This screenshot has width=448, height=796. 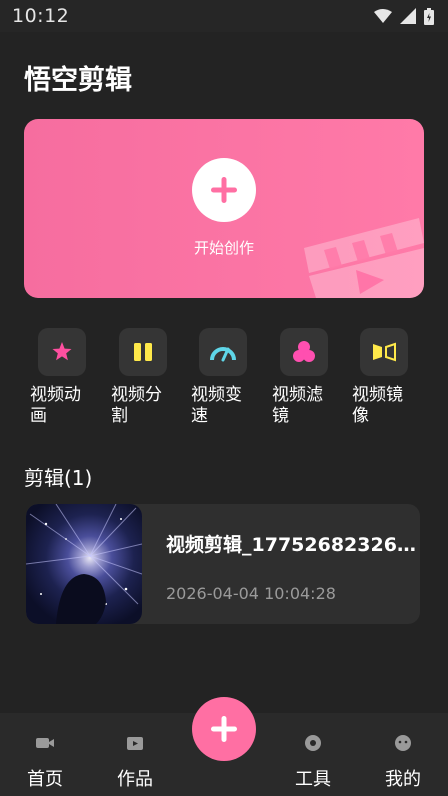 What do you see at coordinates (313, 743) in the screenshot?
I see `tools-icon` at bounding box center [313, 743].